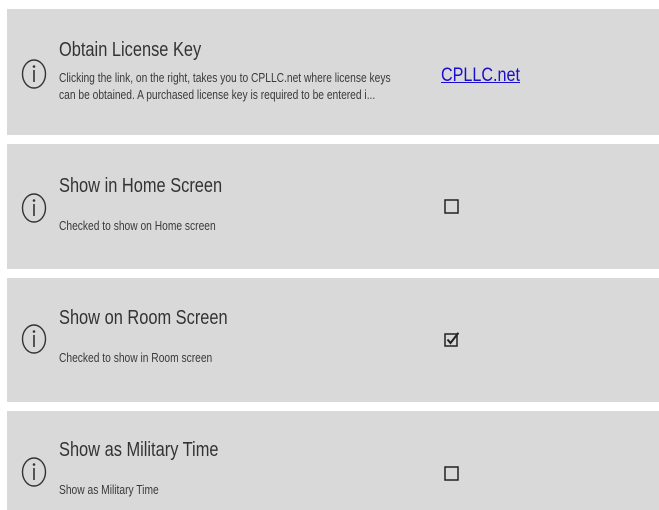 Image resolution: width=659 pixels, height=510 pixels. What do you see at coordinates (137, 226) in the screenshot?
I see `setting-description: Checked to show on Home screen` at bounding box center [137, 226].